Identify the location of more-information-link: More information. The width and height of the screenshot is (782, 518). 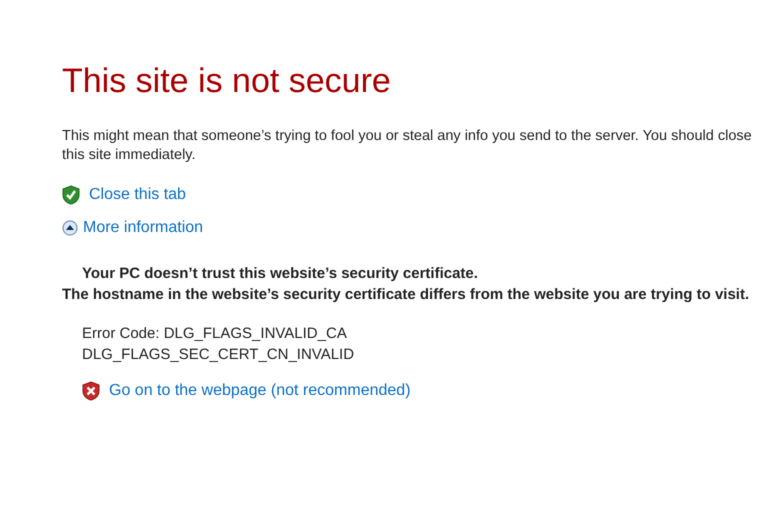
(143, 228).